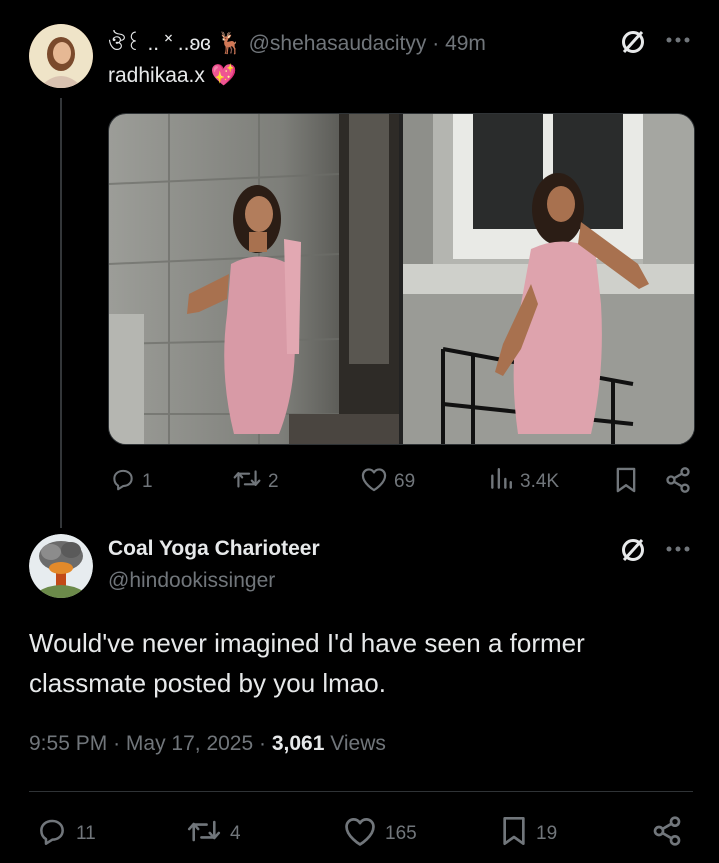 The image size is (719, 863). What do you see at coordinates (223, 75) in the screenshot?
I see `sparkling-heart-emoji: 💖` at bounding box center [223, 75].